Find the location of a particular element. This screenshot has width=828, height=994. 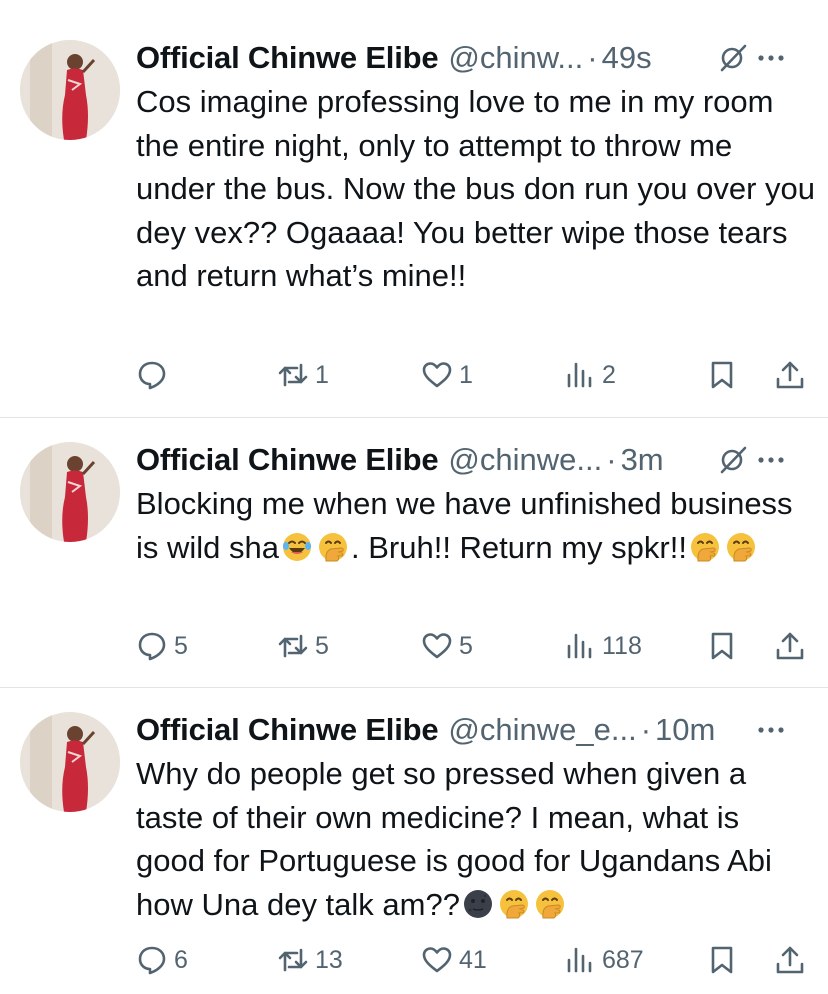

face-with-tears-of-joy-emoji is located at coordinates (297, 546).